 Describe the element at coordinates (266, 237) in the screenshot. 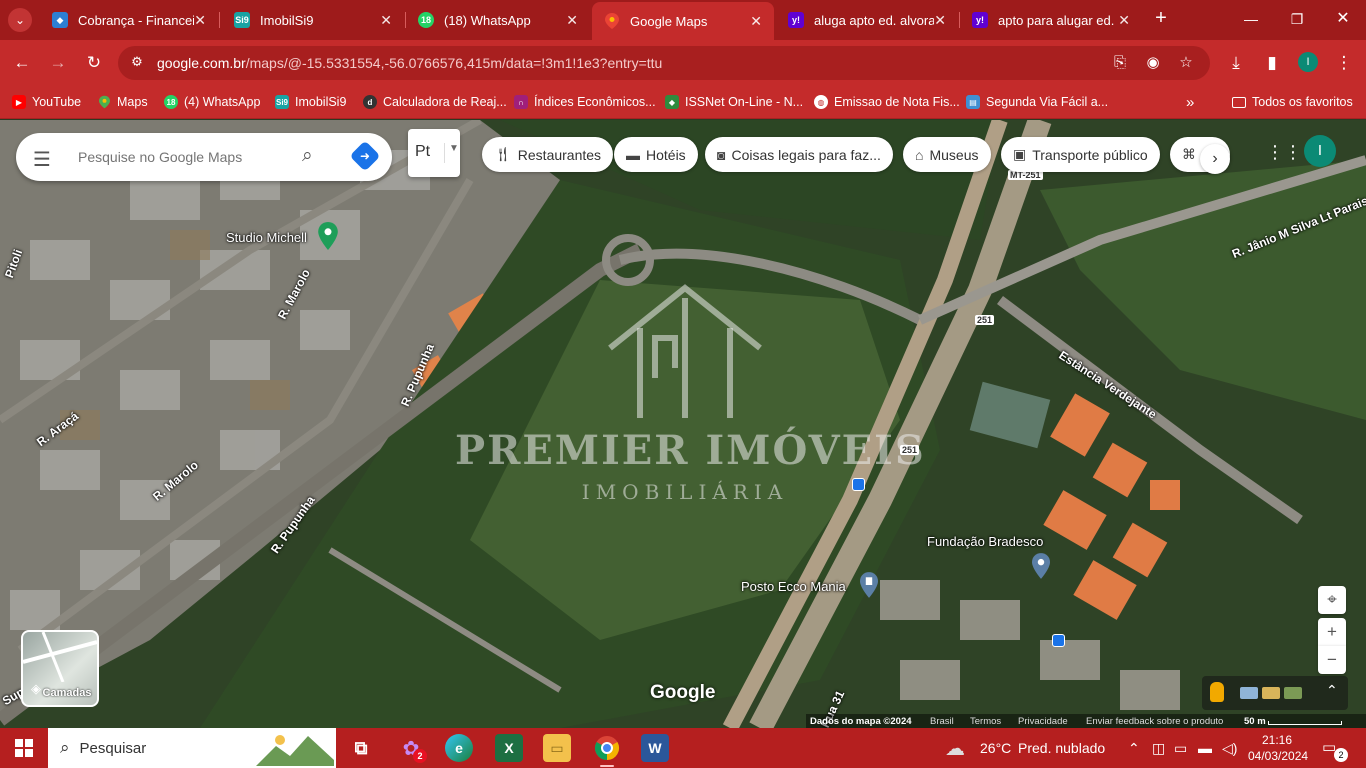

I see `place-label-studio: Studio Michell` at that location.